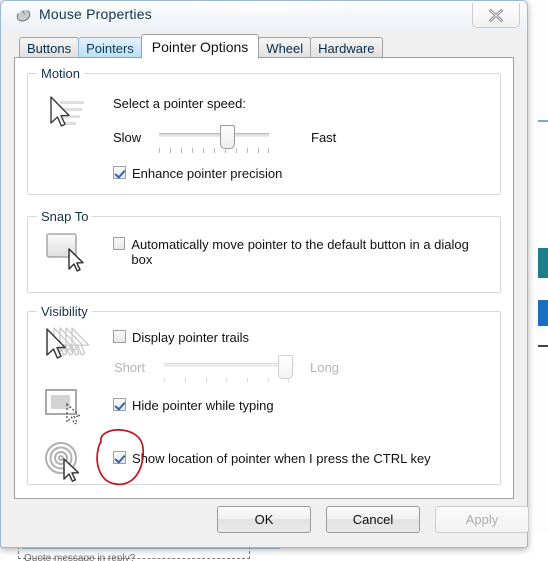  I want to click on close-button, so click(496, 15).